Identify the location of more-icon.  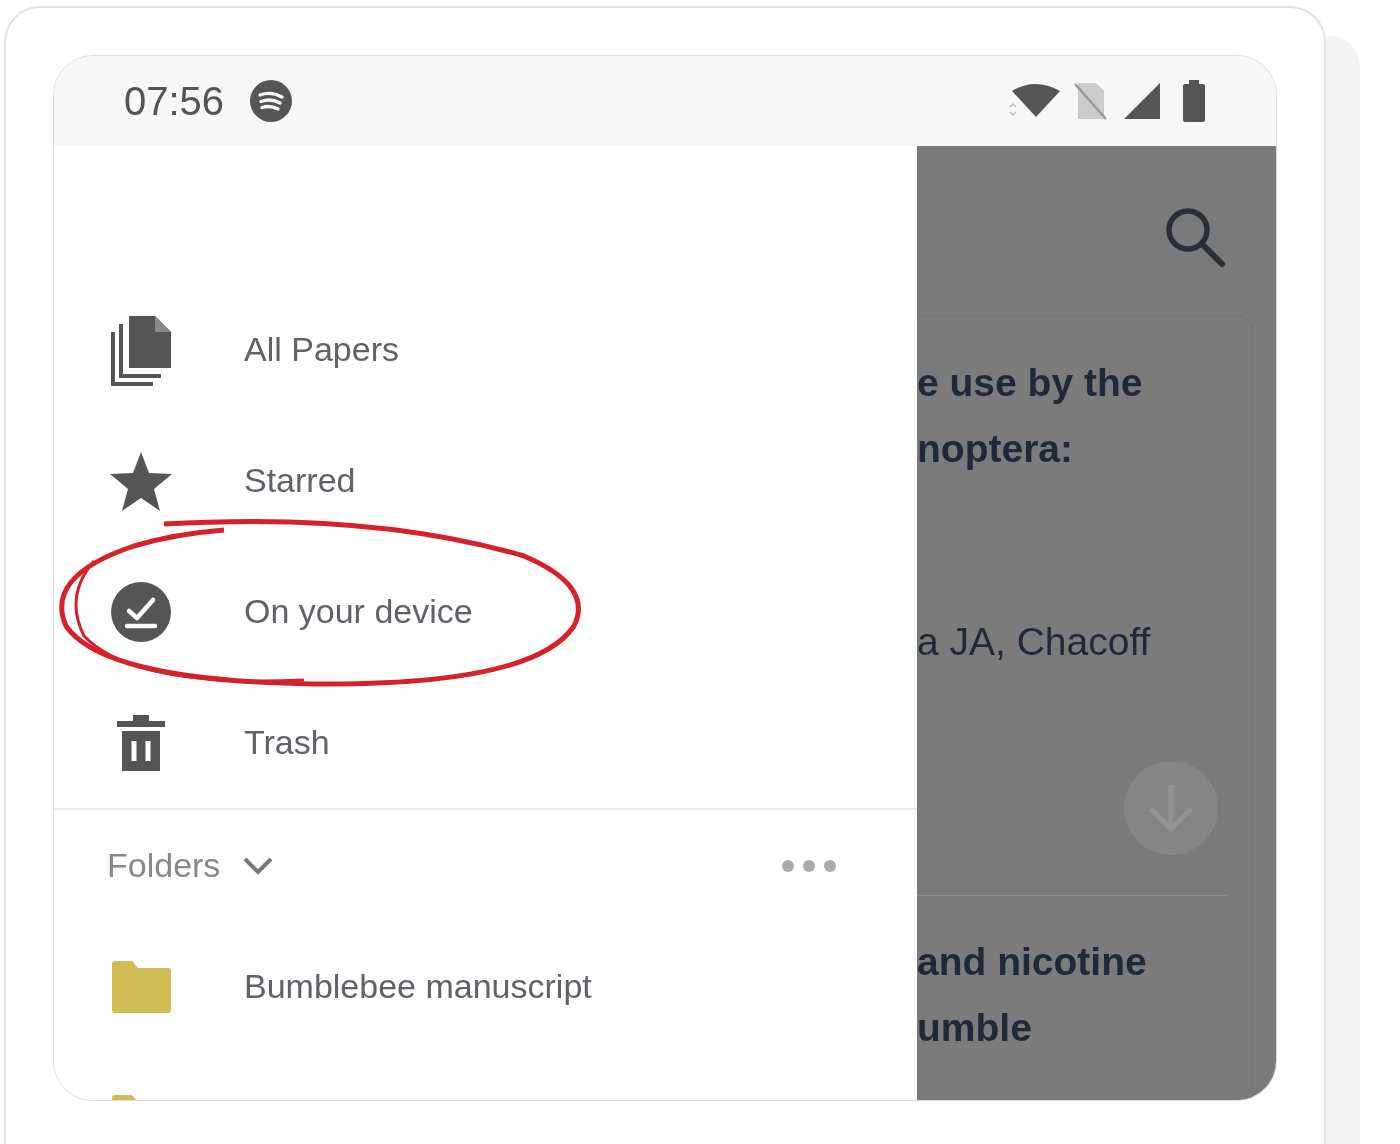
(809, 865).